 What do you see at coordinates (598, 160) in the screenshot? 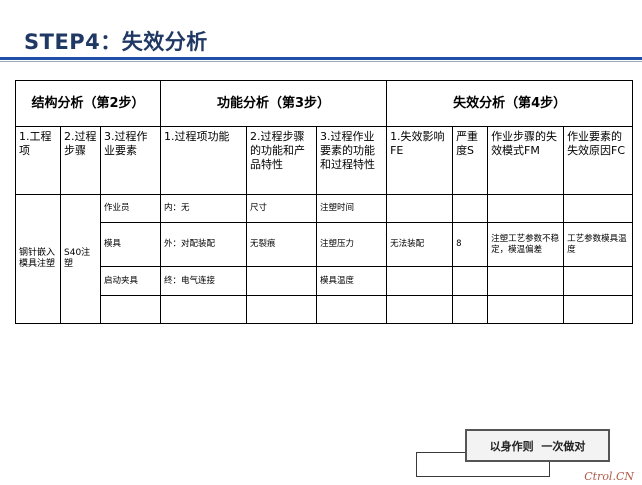
I see `header-failure-cause: 作业要素的失效原因FC` at bounding box center [598, 160].